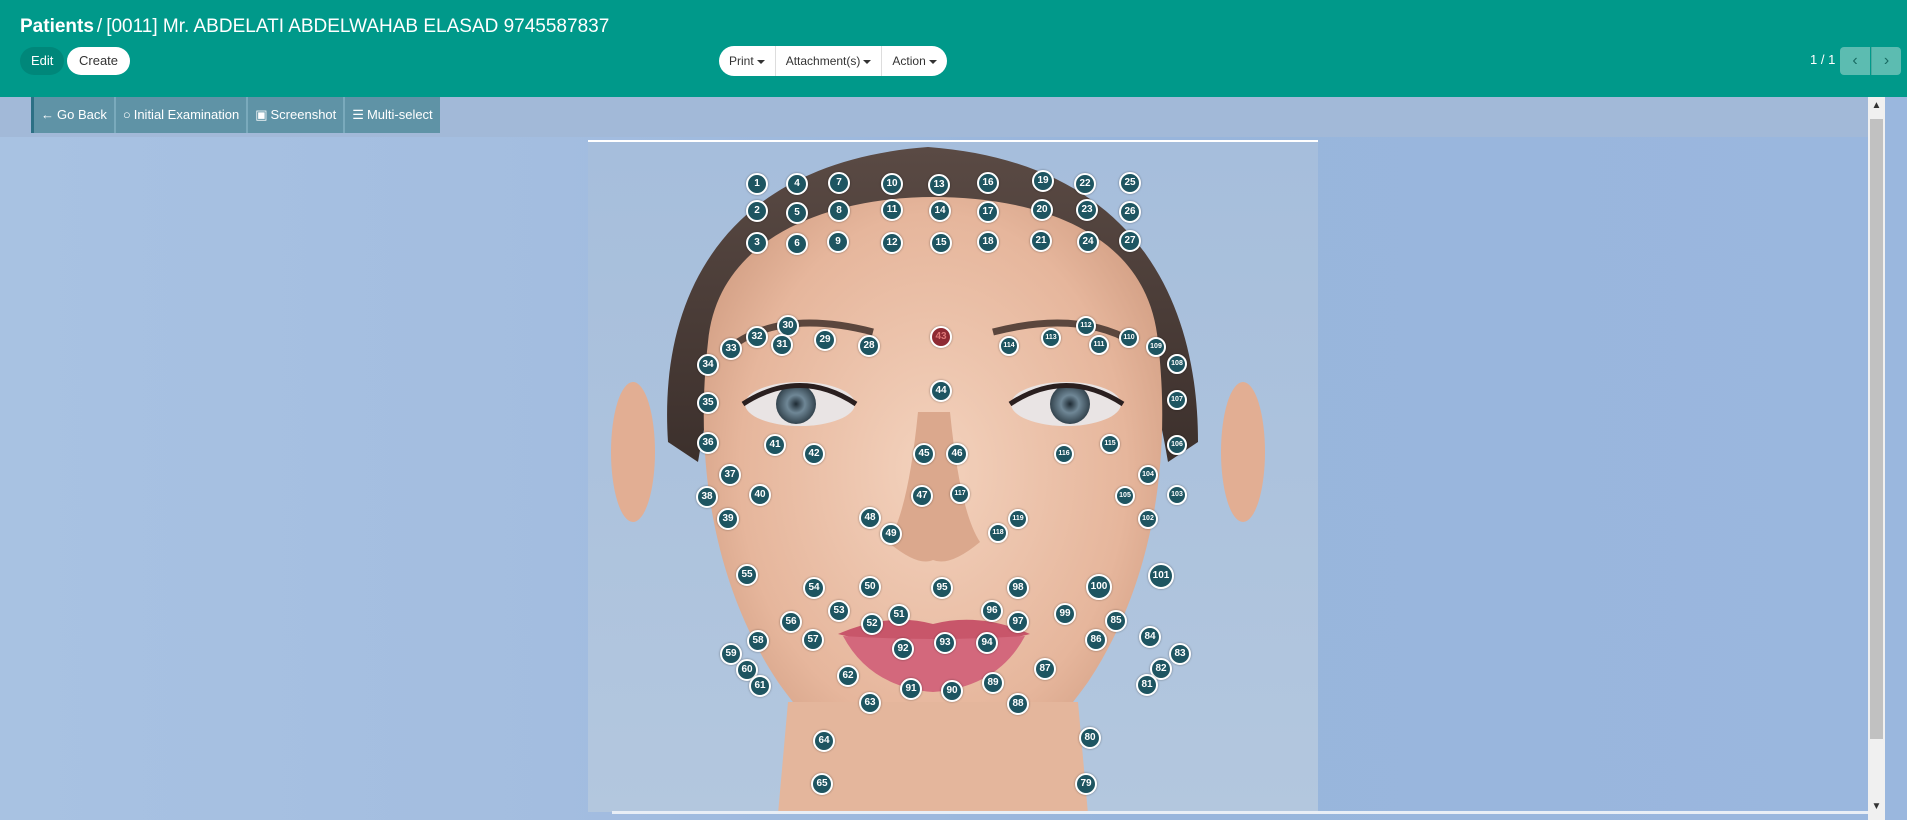 The image size is (1907, 820). I want to click on face-point-114: 114, so click(1009, 346).